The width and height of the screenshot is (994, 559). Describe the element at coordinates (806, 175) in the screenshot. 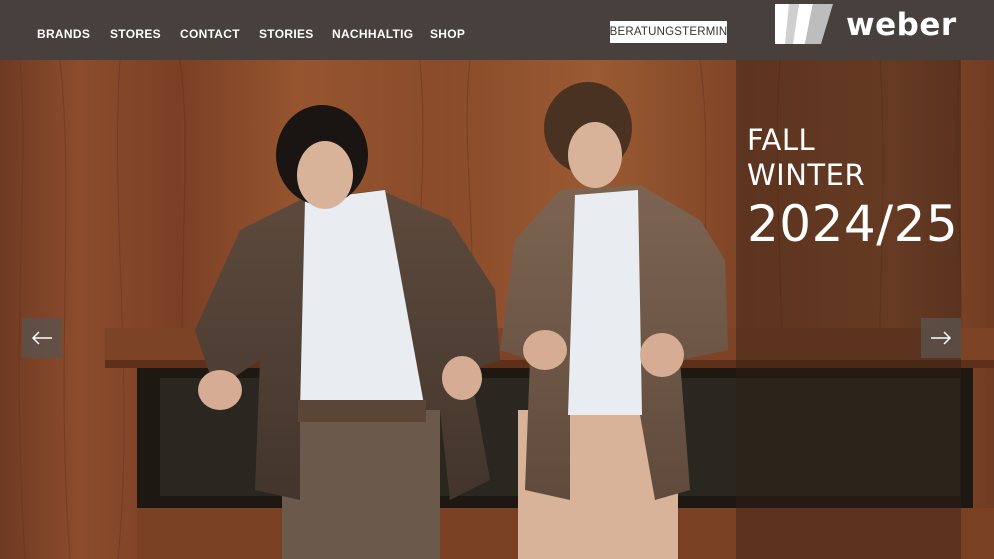

I see `headline-line-winter: WINTER` at that location.